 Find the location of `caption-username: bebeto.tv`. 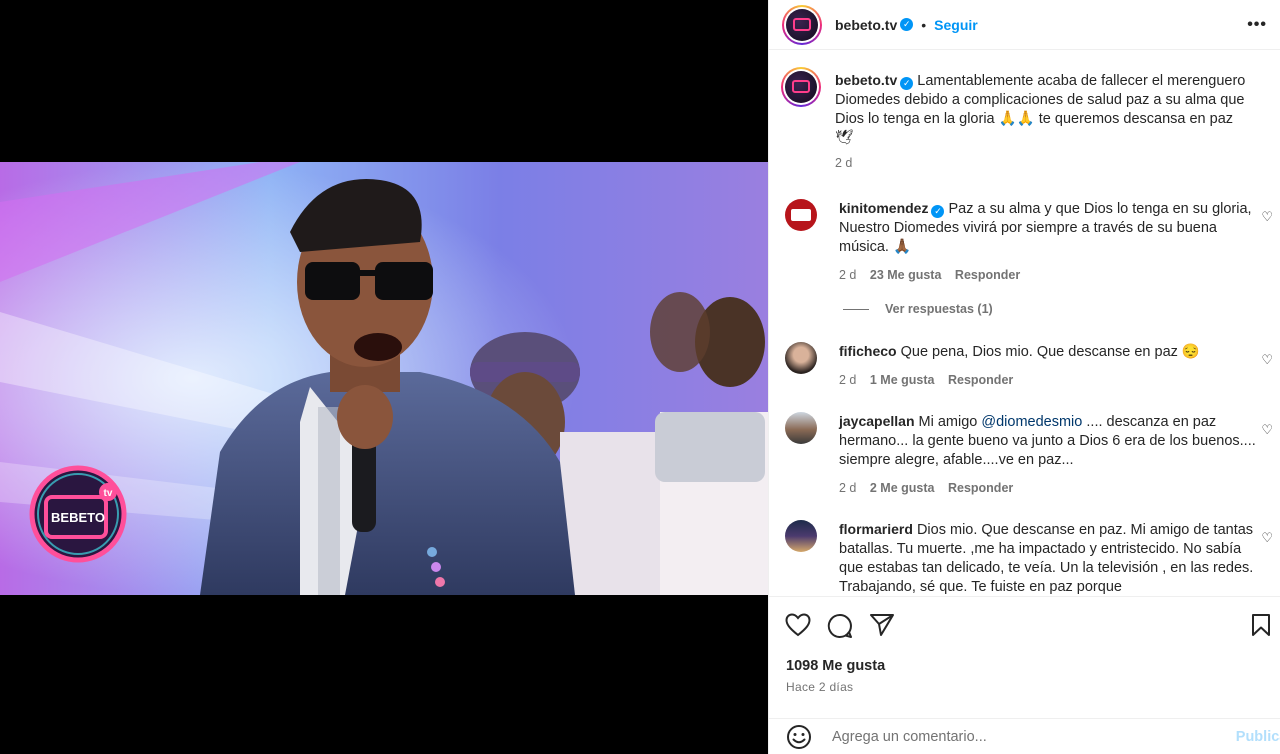

caption-username: bebeto.tv is located at coordinates (866, 80).